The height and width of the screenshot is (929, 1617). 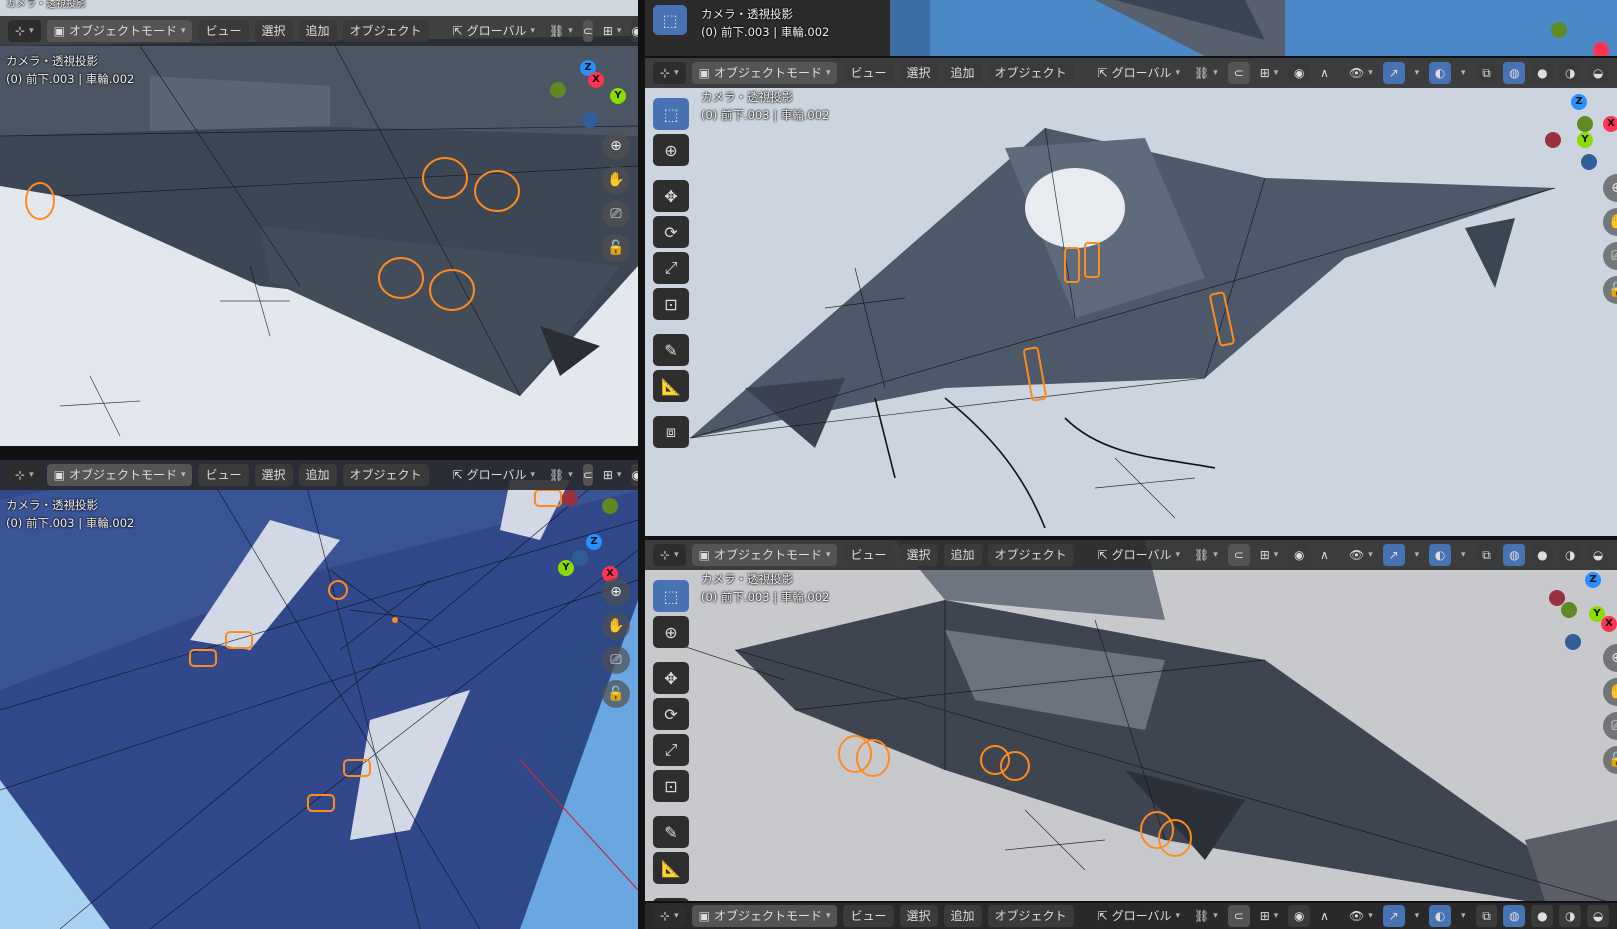 I want to click on tool-rotate: ⟳, so click(x=671, y=232).